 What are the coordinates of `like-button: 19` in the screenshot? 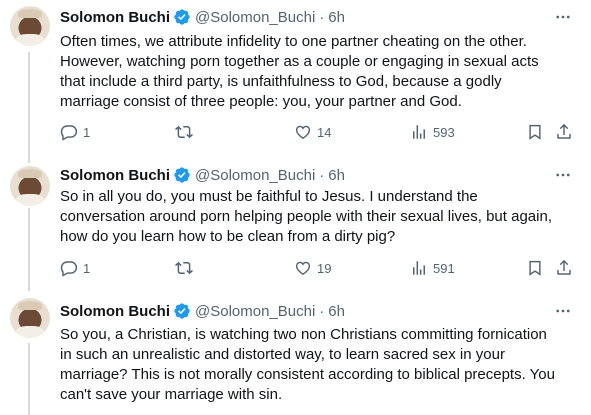 It's located at (312, 268).